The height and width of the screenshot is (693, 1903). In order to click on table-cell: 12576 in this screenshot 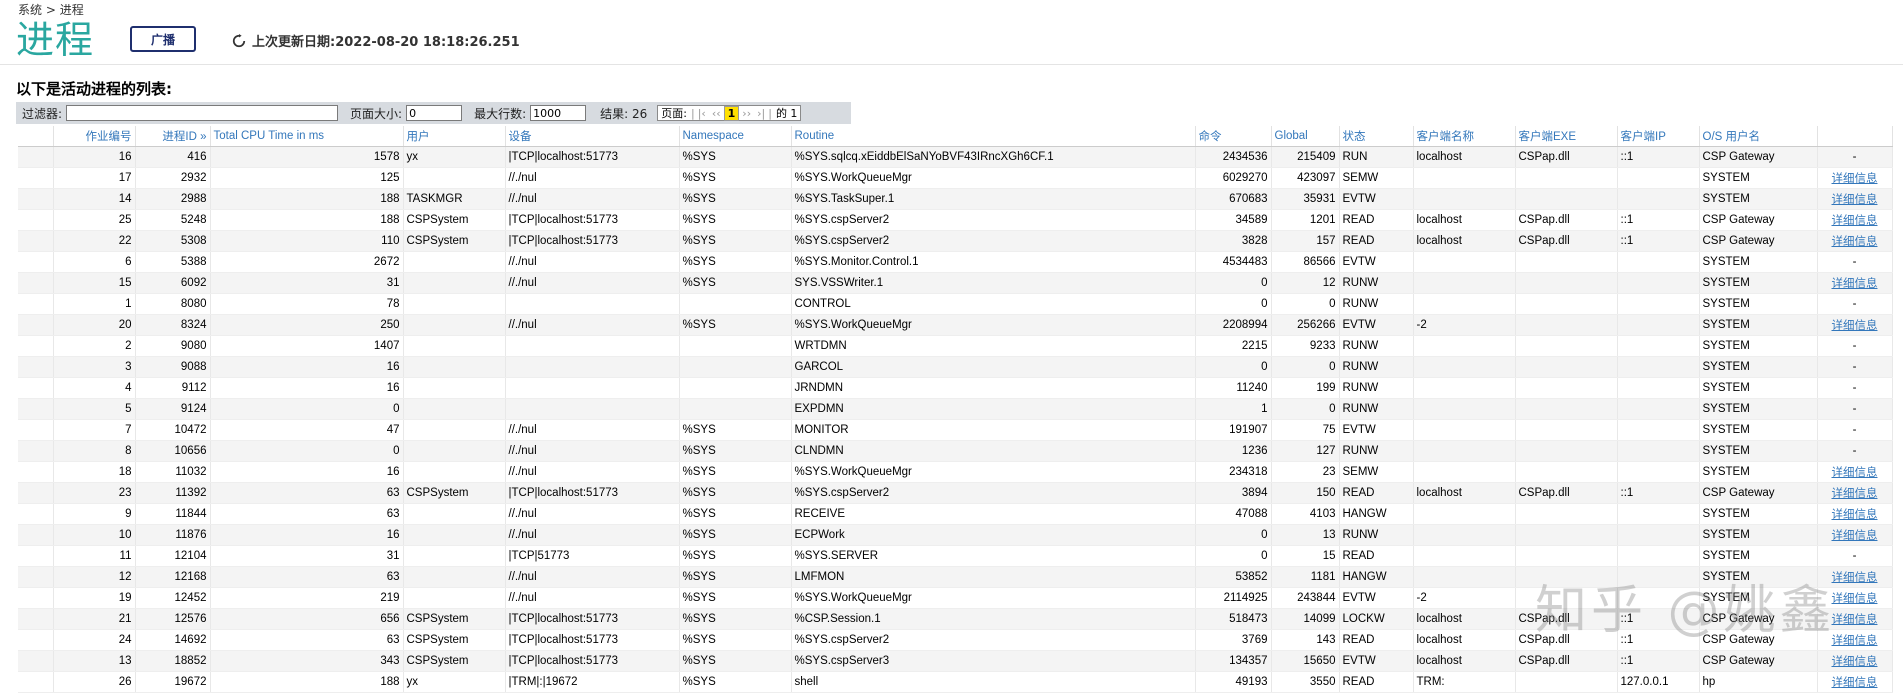, I will do `click(173, 619)`.